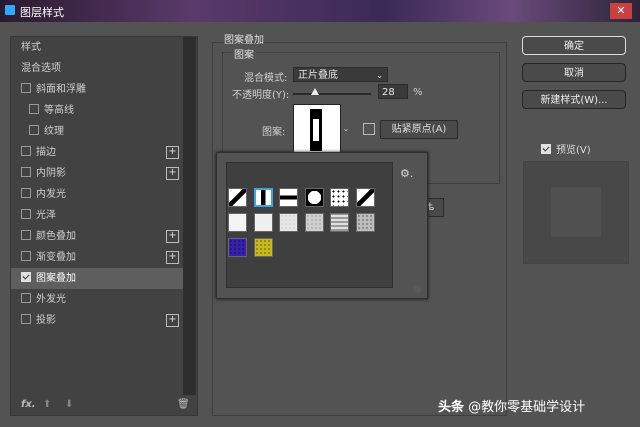  Describe the element at coordinates (266, 78) in the screenshot. I see `blend-mode-label: 混合模式:` at that location.